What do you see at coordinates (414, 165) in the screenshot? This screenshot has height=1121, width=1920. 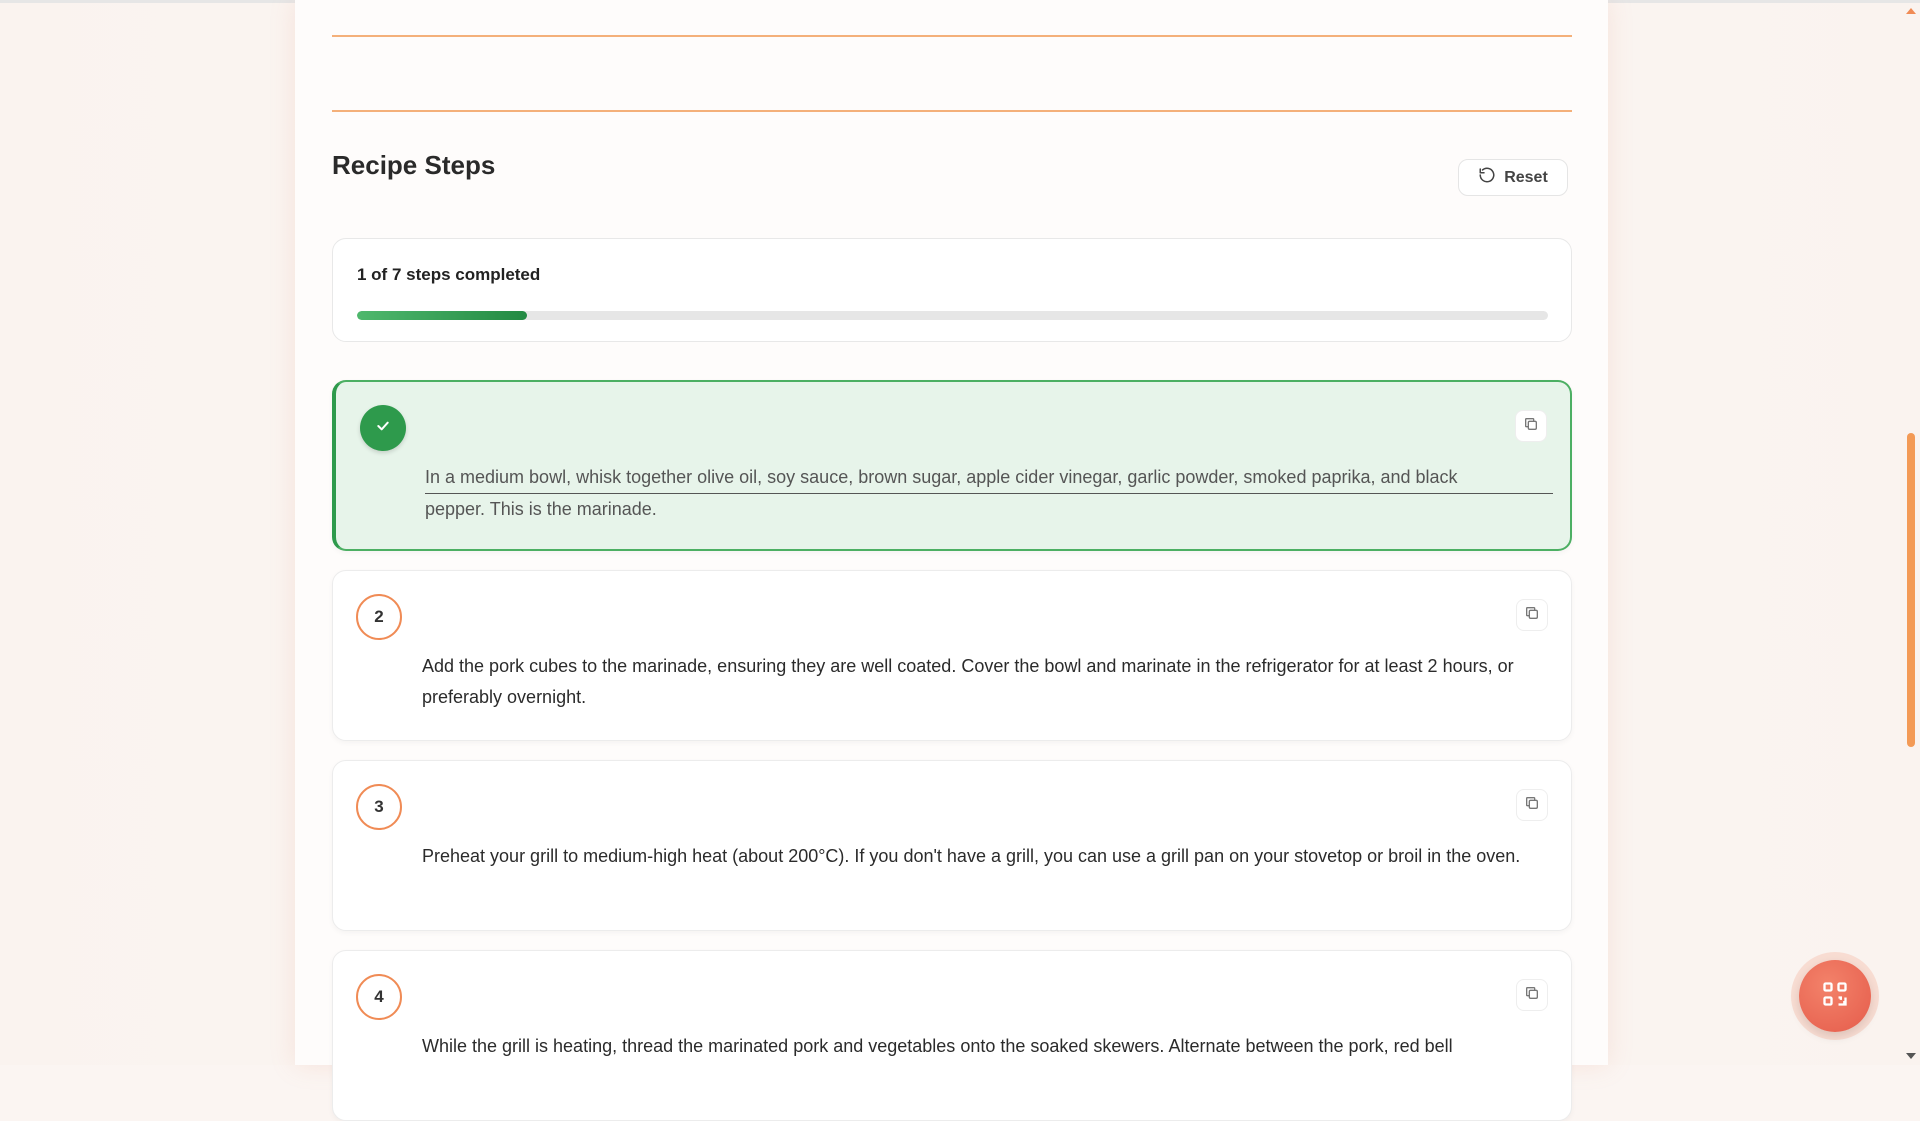 I see `section-title: Recipe Steps` at bounding box center [414, 165].